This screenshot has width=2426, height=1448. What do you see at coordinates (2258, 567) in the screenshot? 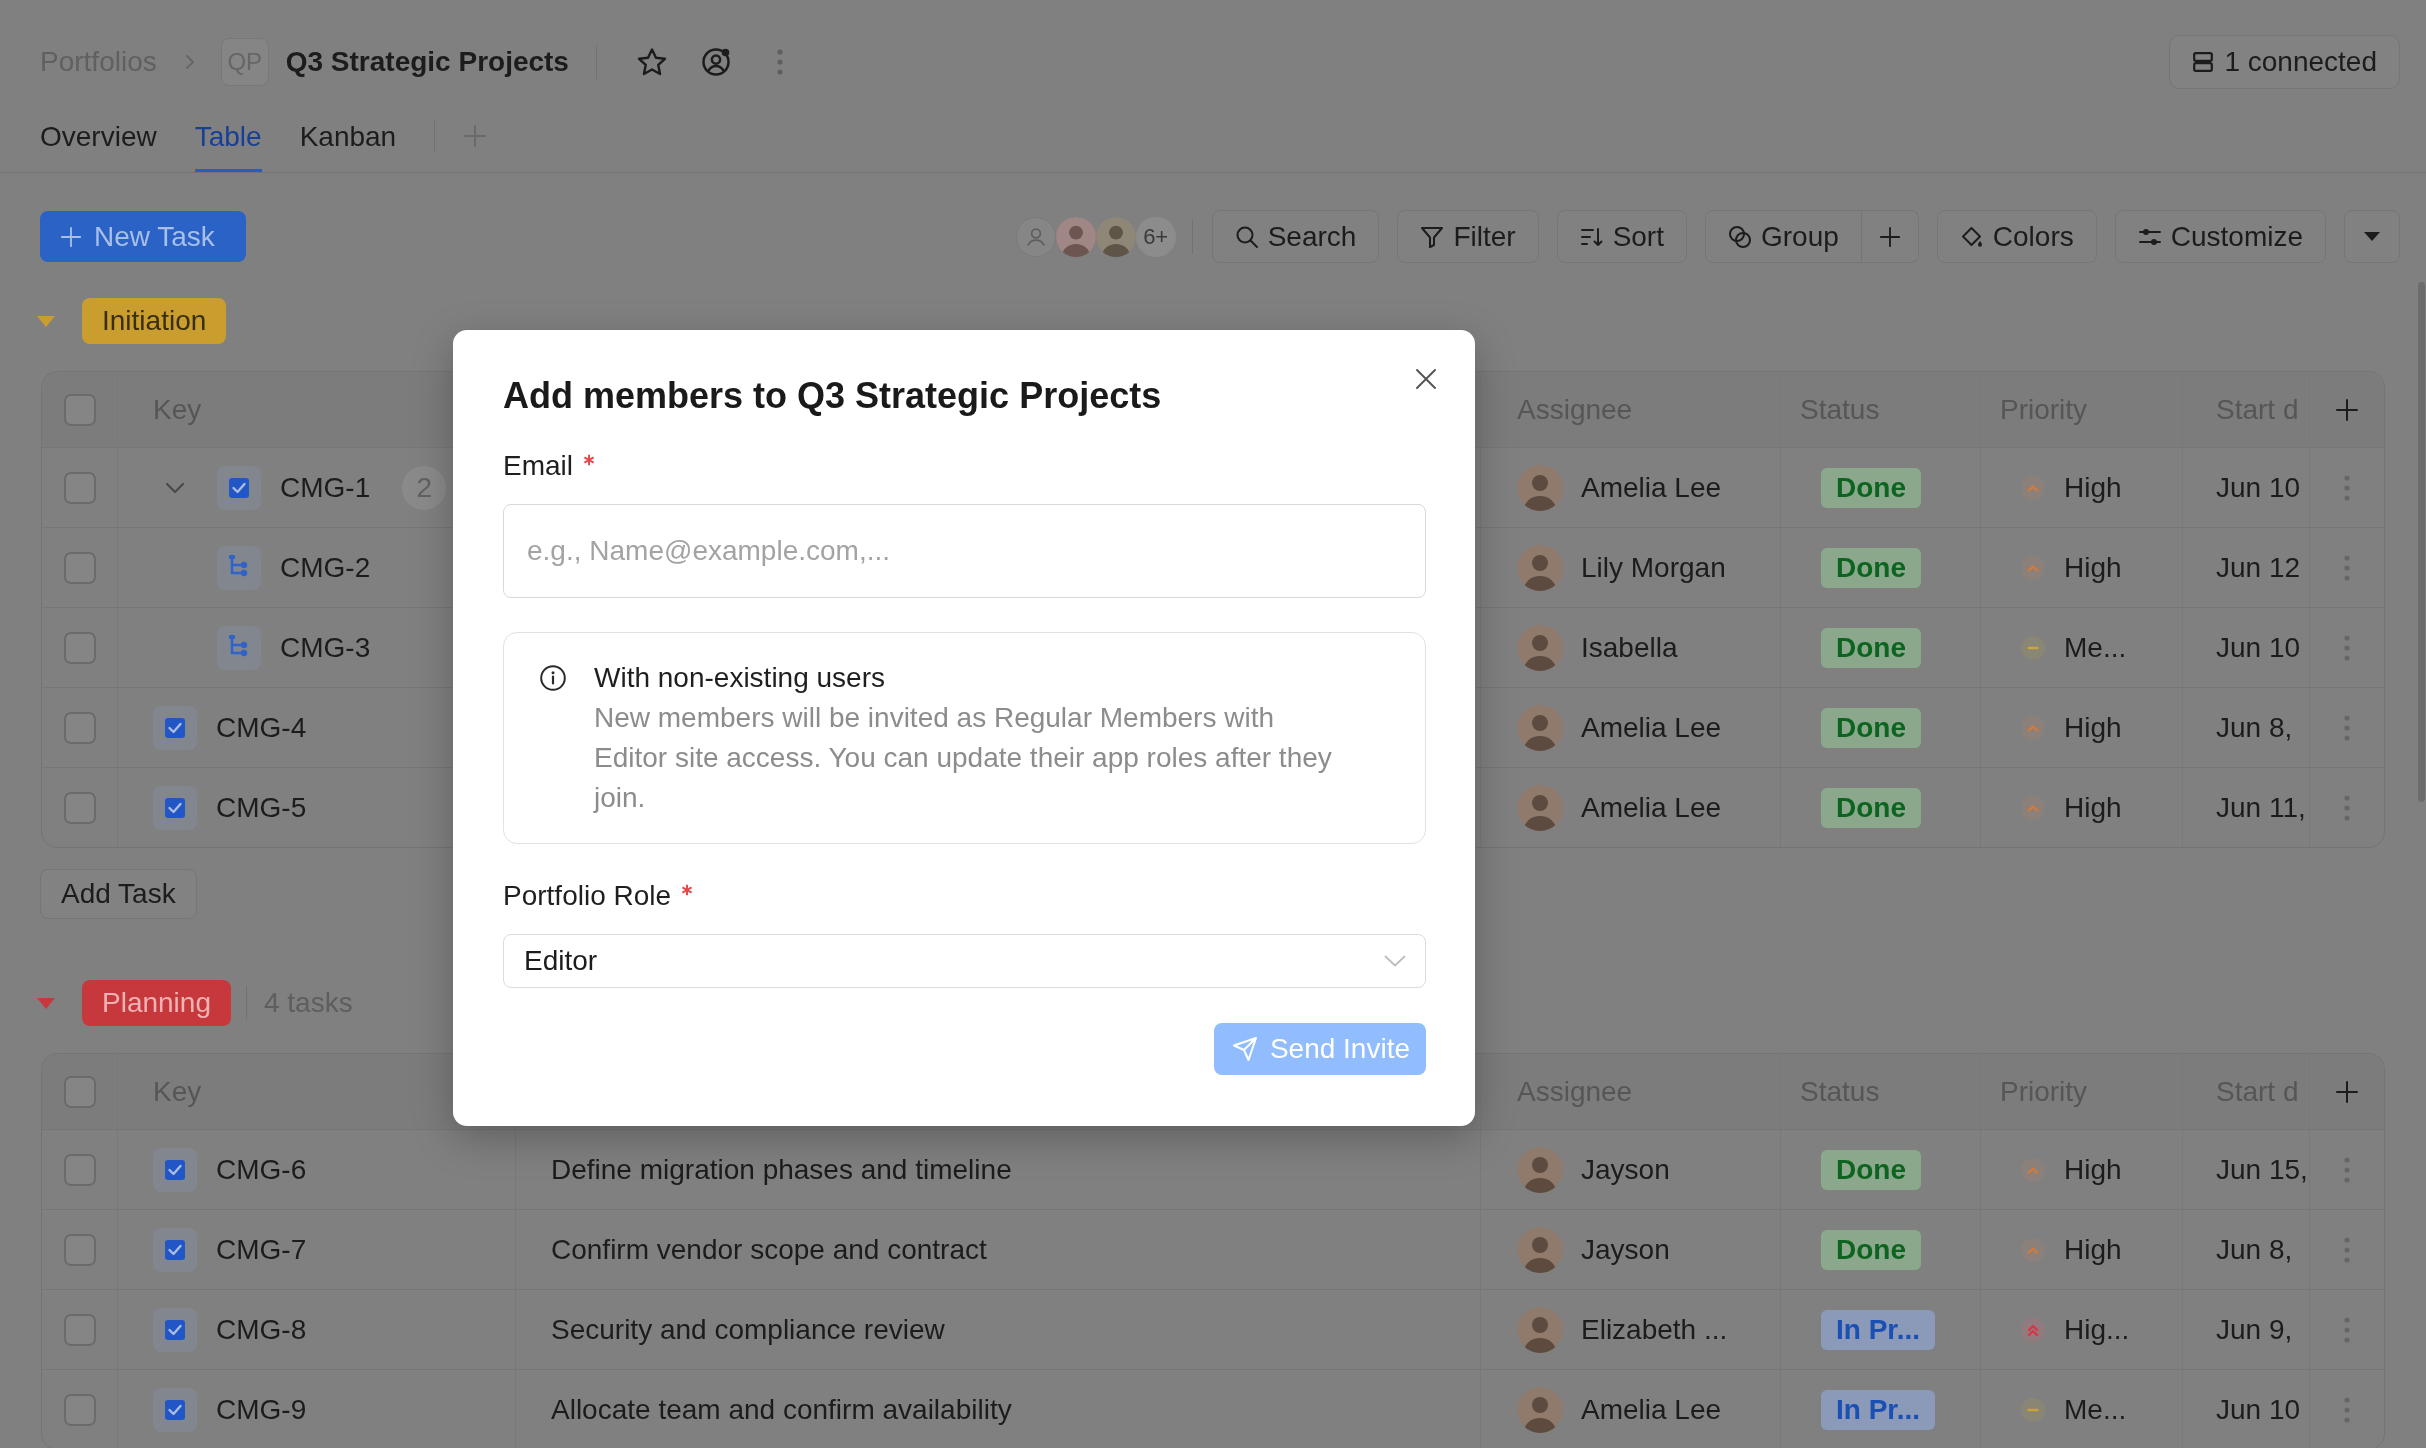
I see `start-date: Jun 12` at bounding box center [2258, 567].